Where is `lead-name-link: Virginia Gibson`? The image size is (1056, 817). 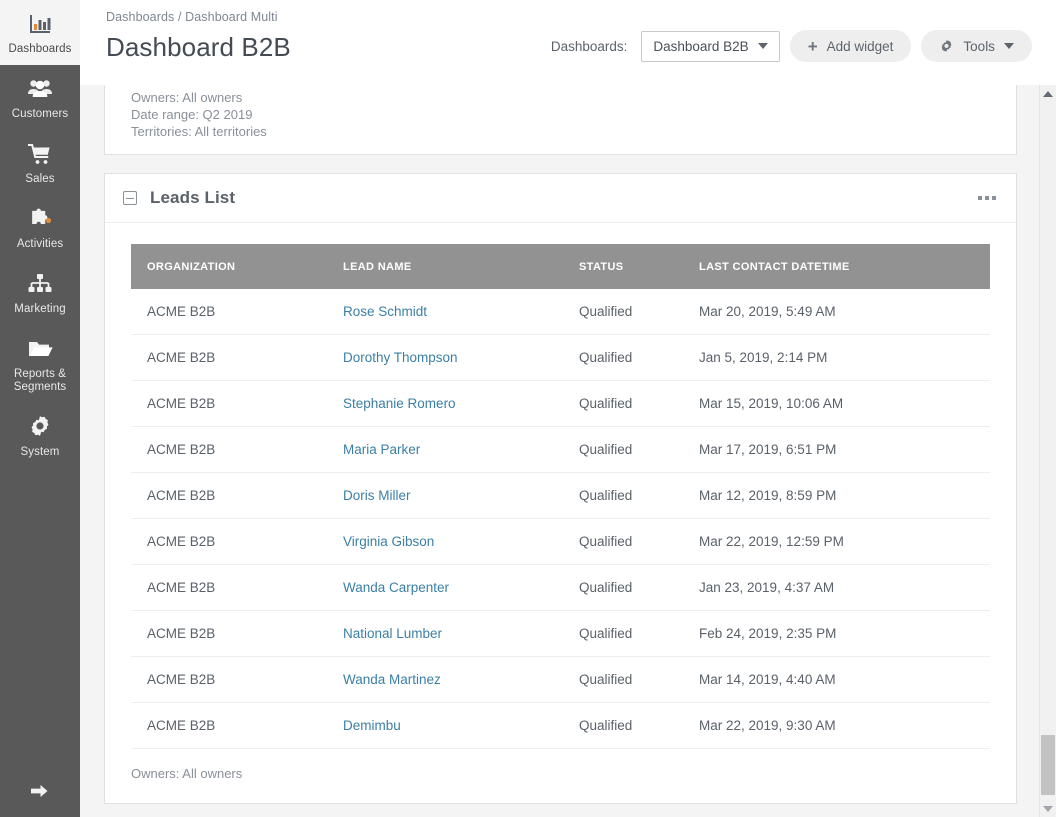 lead-name-link: Virginia Gibson is located at coordinates (388, 541).